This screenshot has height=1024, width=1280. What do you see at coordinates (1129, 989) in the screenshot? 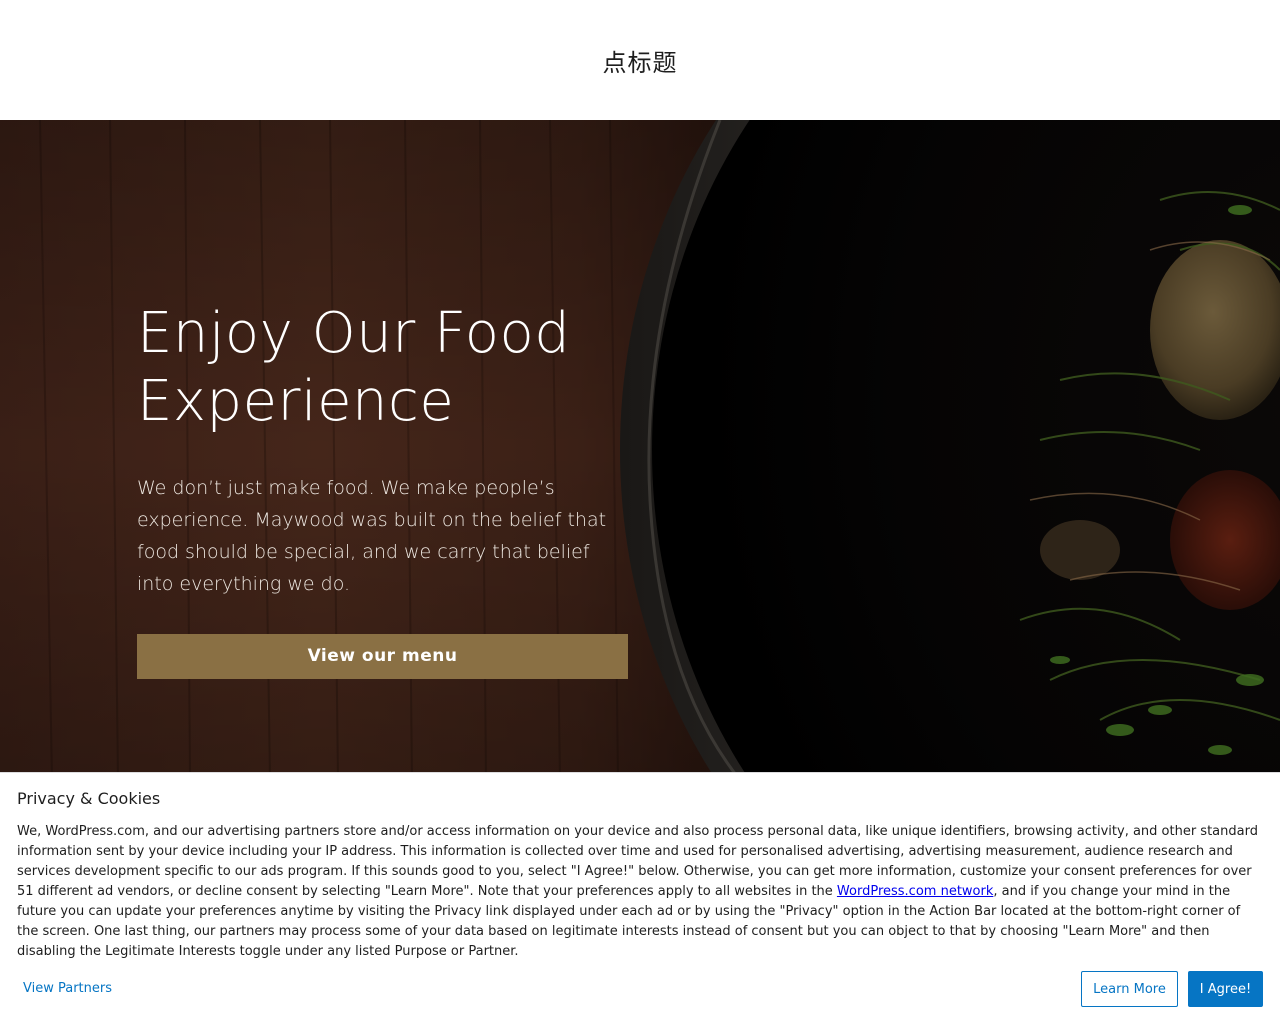
I see `learn-more-button: Learn More` at bounding box center [1129, 989].